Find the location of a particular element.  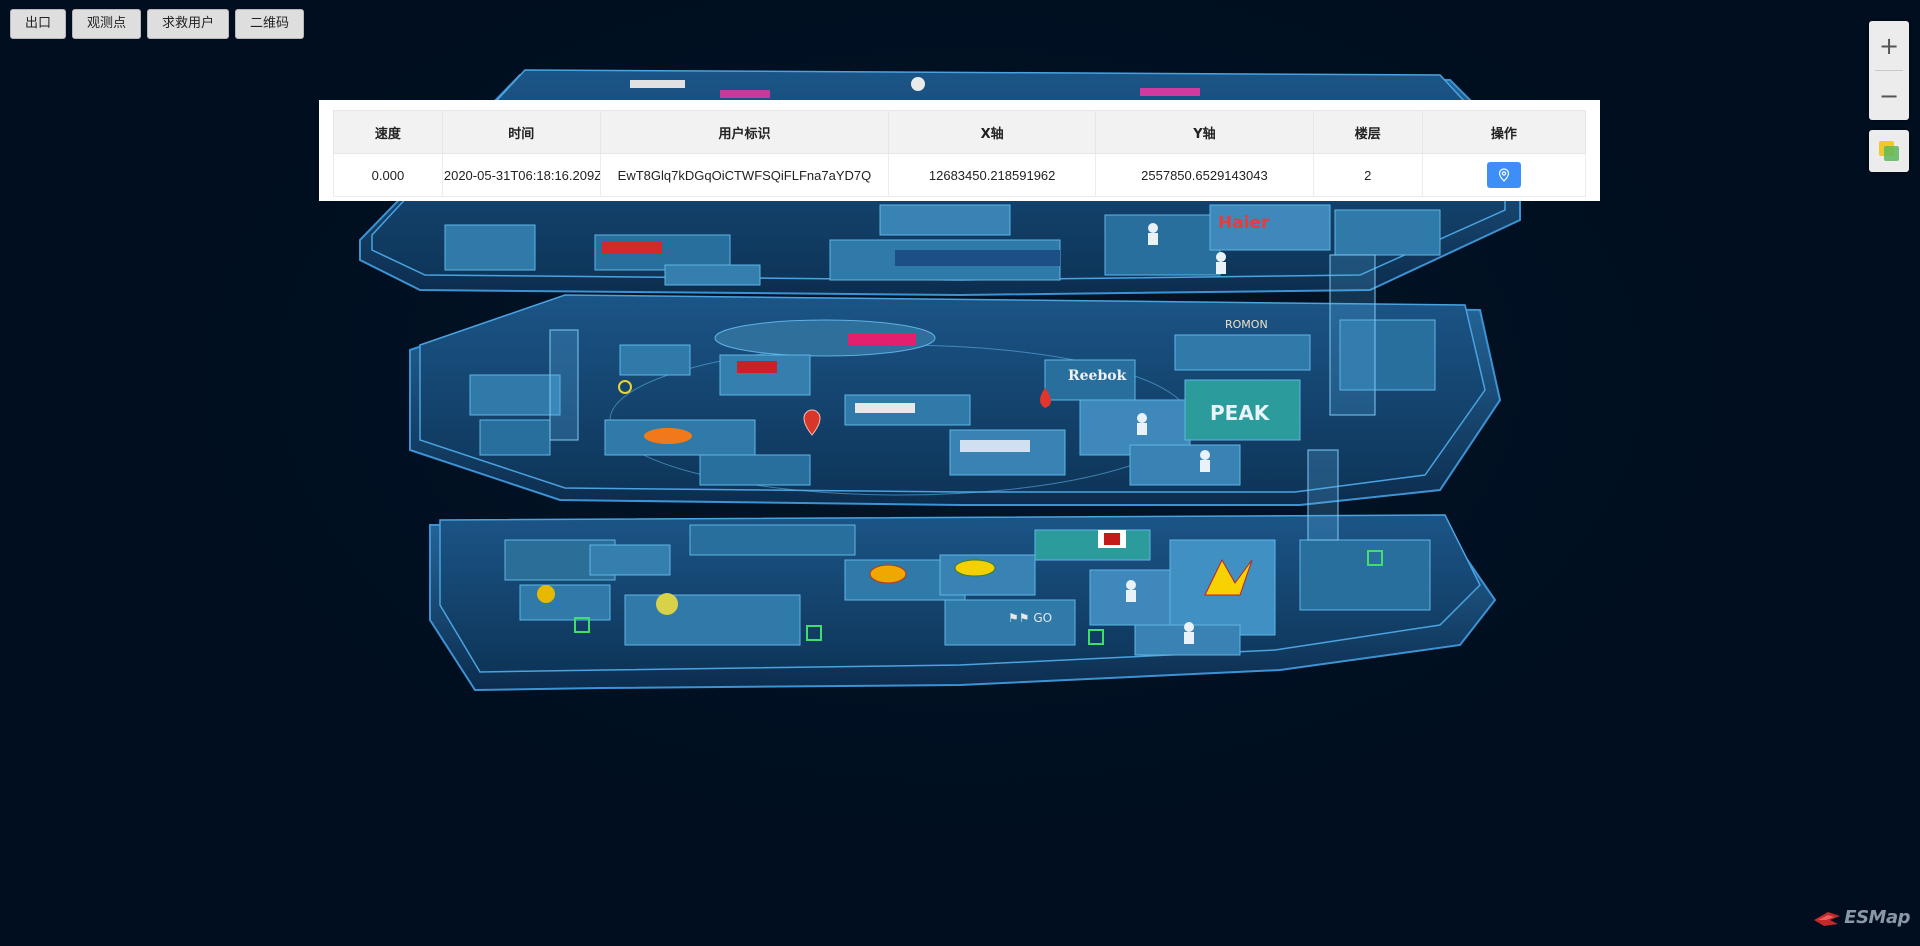

cell-time: 2020-05-31T06:18:16.209Z is located at coordinates (521, 175).